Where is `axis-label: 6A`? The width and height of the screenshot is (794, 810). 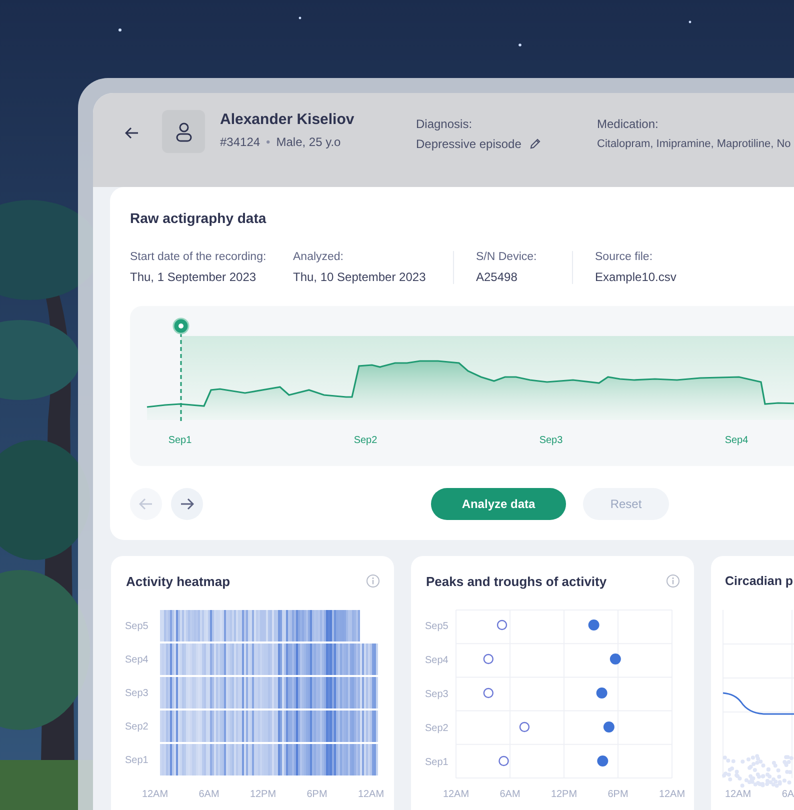 axis-label: 6A is located at coordinates (788, 794).